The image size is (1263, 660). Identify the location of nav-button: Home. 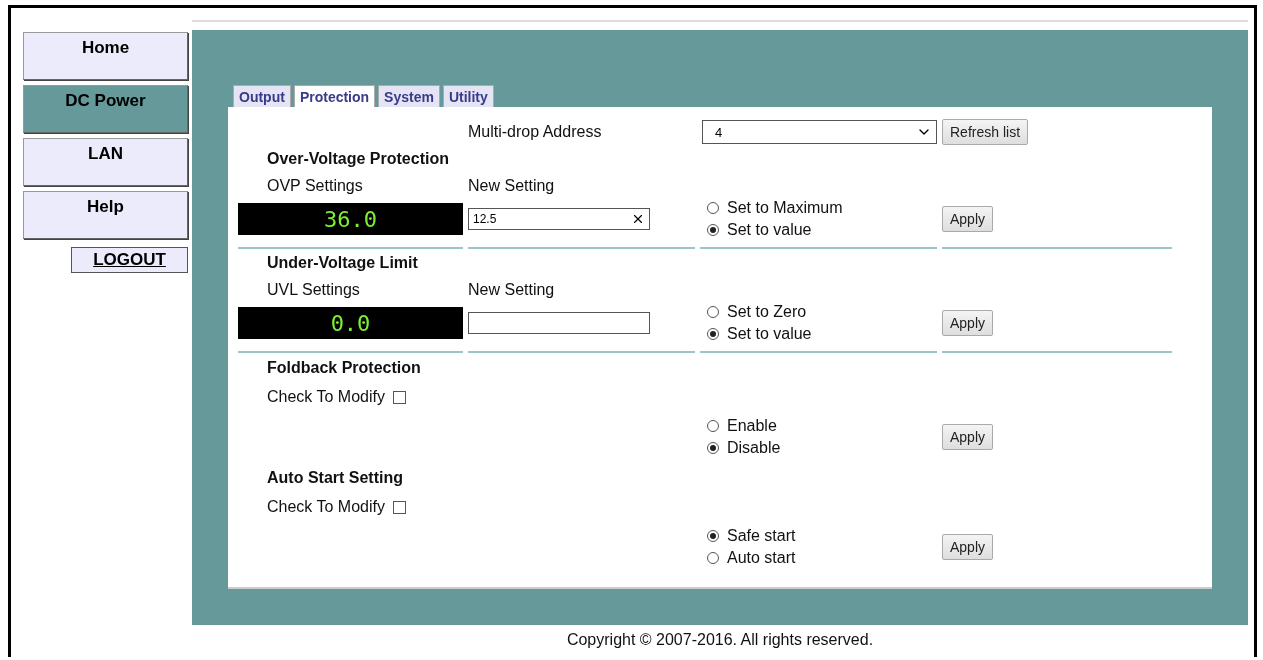
(105, 56).